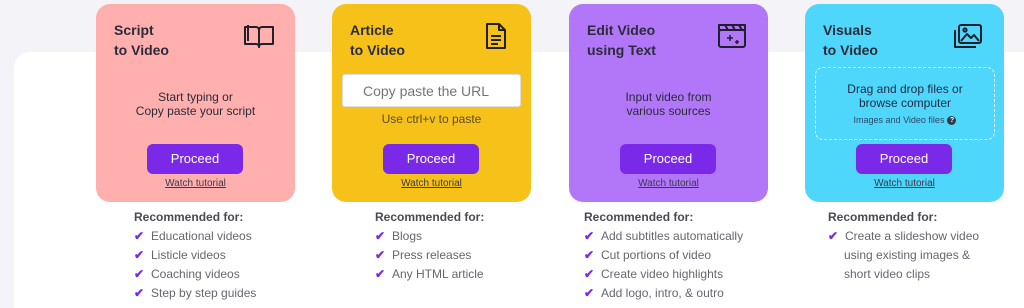 This screenshot has height=308, width=1024. I want to click on list-item: ✔ Press releases, so click(429, 255).